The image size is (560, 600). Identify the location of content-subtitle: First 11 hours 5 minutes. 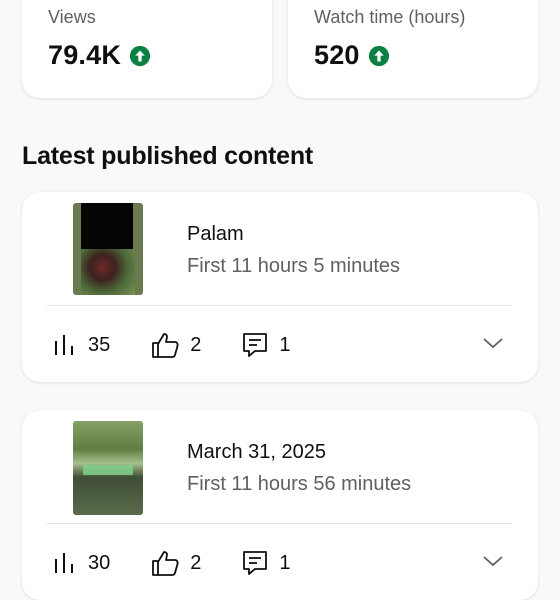
(294, 266).